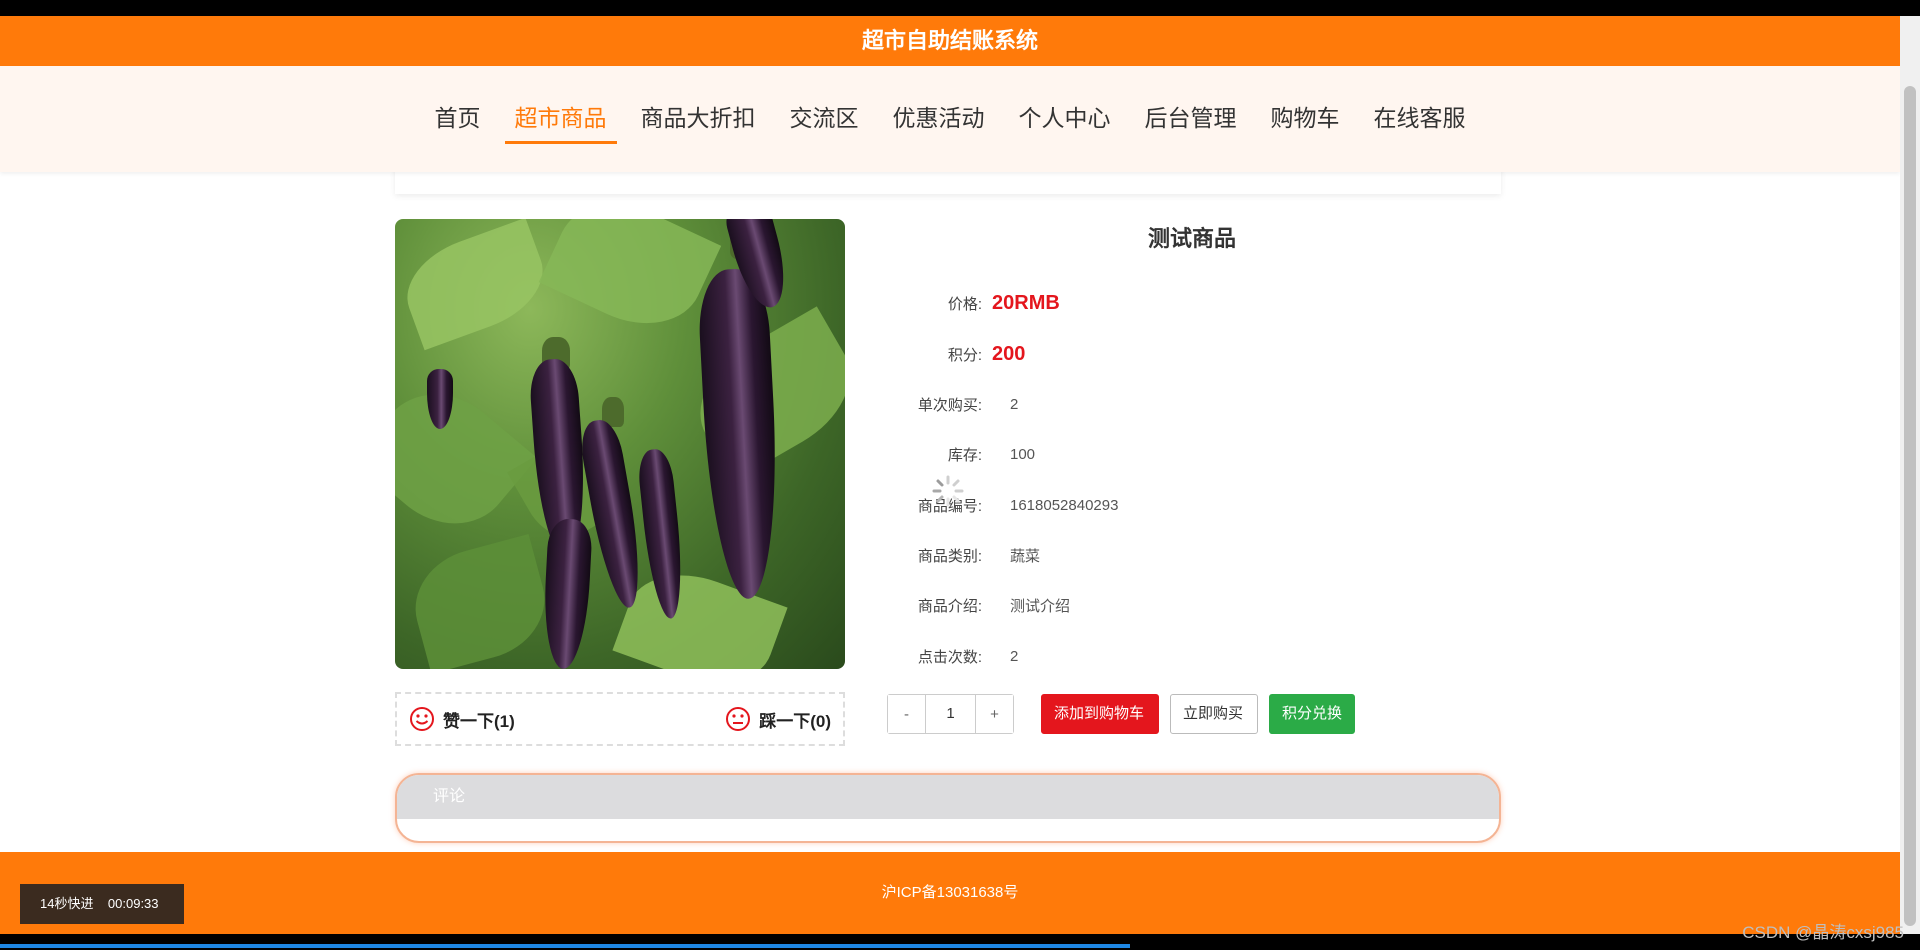 The image size is (1920, 950). Describe the element at coordinates (906, 714) in the screenshot. I see `quantity-minus-button: -` at that location.